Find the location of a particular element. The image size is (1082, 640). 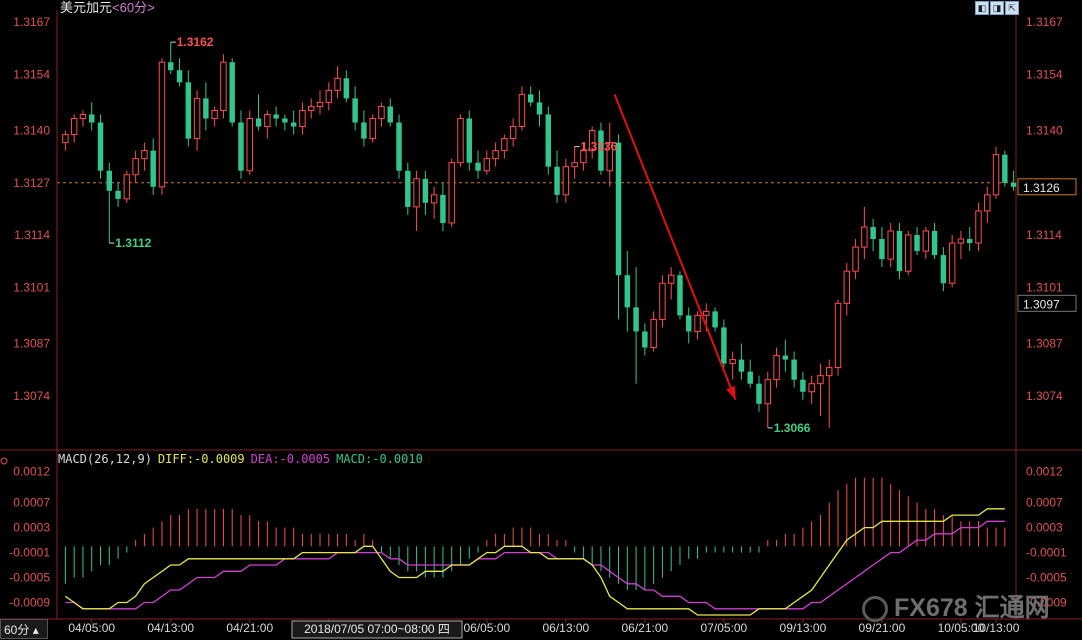

low-price-label: 1.3112 is located at coordinates (133, 243).